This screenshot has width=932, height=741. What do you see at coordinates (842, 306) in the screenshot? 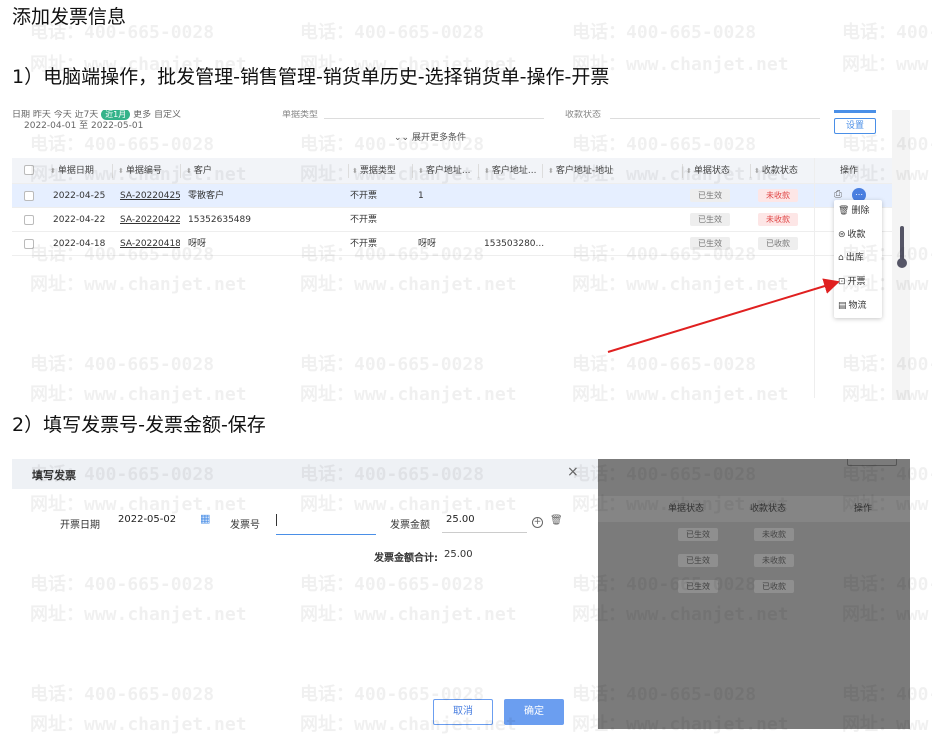
I see `document-icon: ▤` at bounding box center [842, 306].